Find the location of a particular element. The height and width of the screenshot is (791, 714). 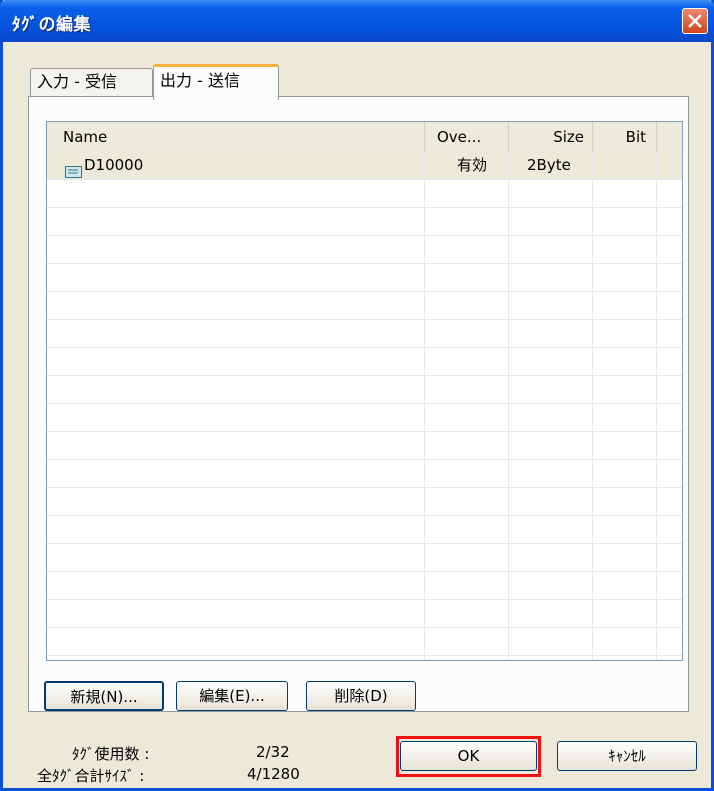

total-size-value: 4/1280 is located at coordinates (273, 774).